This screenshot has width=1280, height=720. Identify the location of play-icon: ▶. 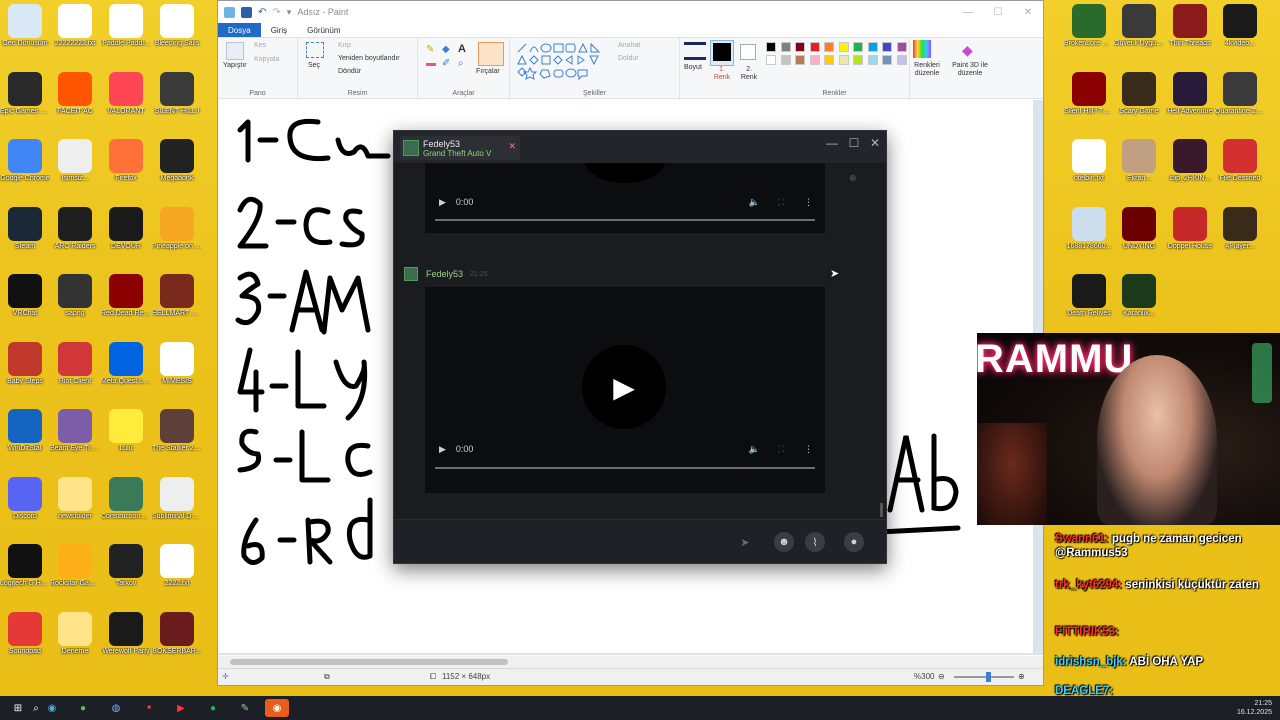
(442, 449).